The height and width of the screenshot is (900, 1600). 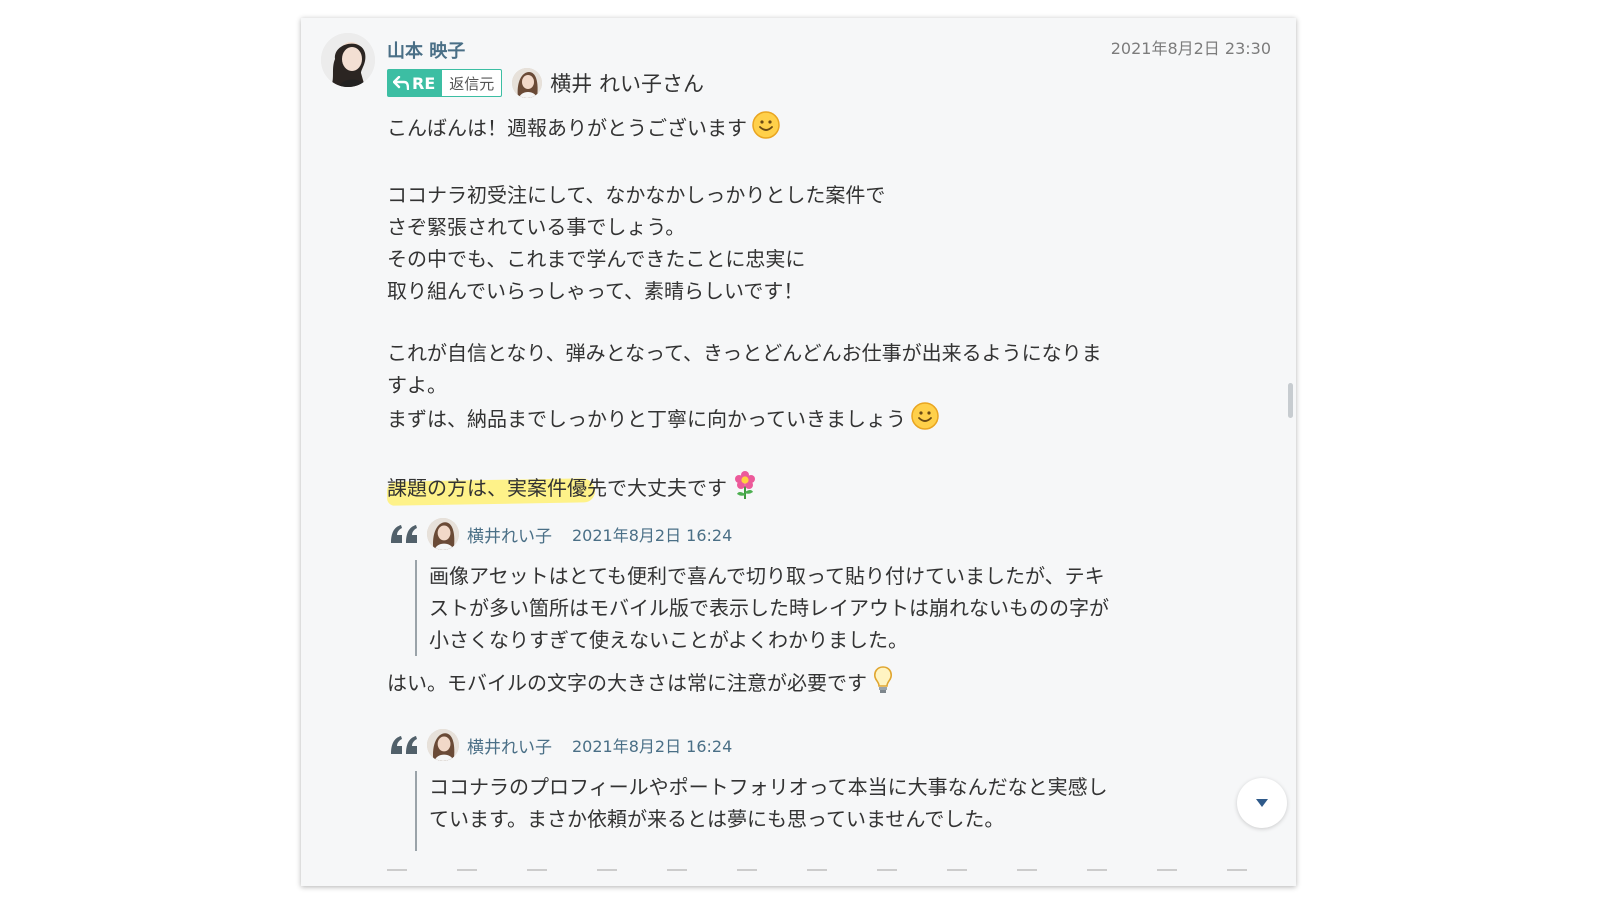 What do you see at coordinates (627, 84) in the screenshot?
I see `reply-to-name: 横井 れい子さん` at bounding box center [627, 84].